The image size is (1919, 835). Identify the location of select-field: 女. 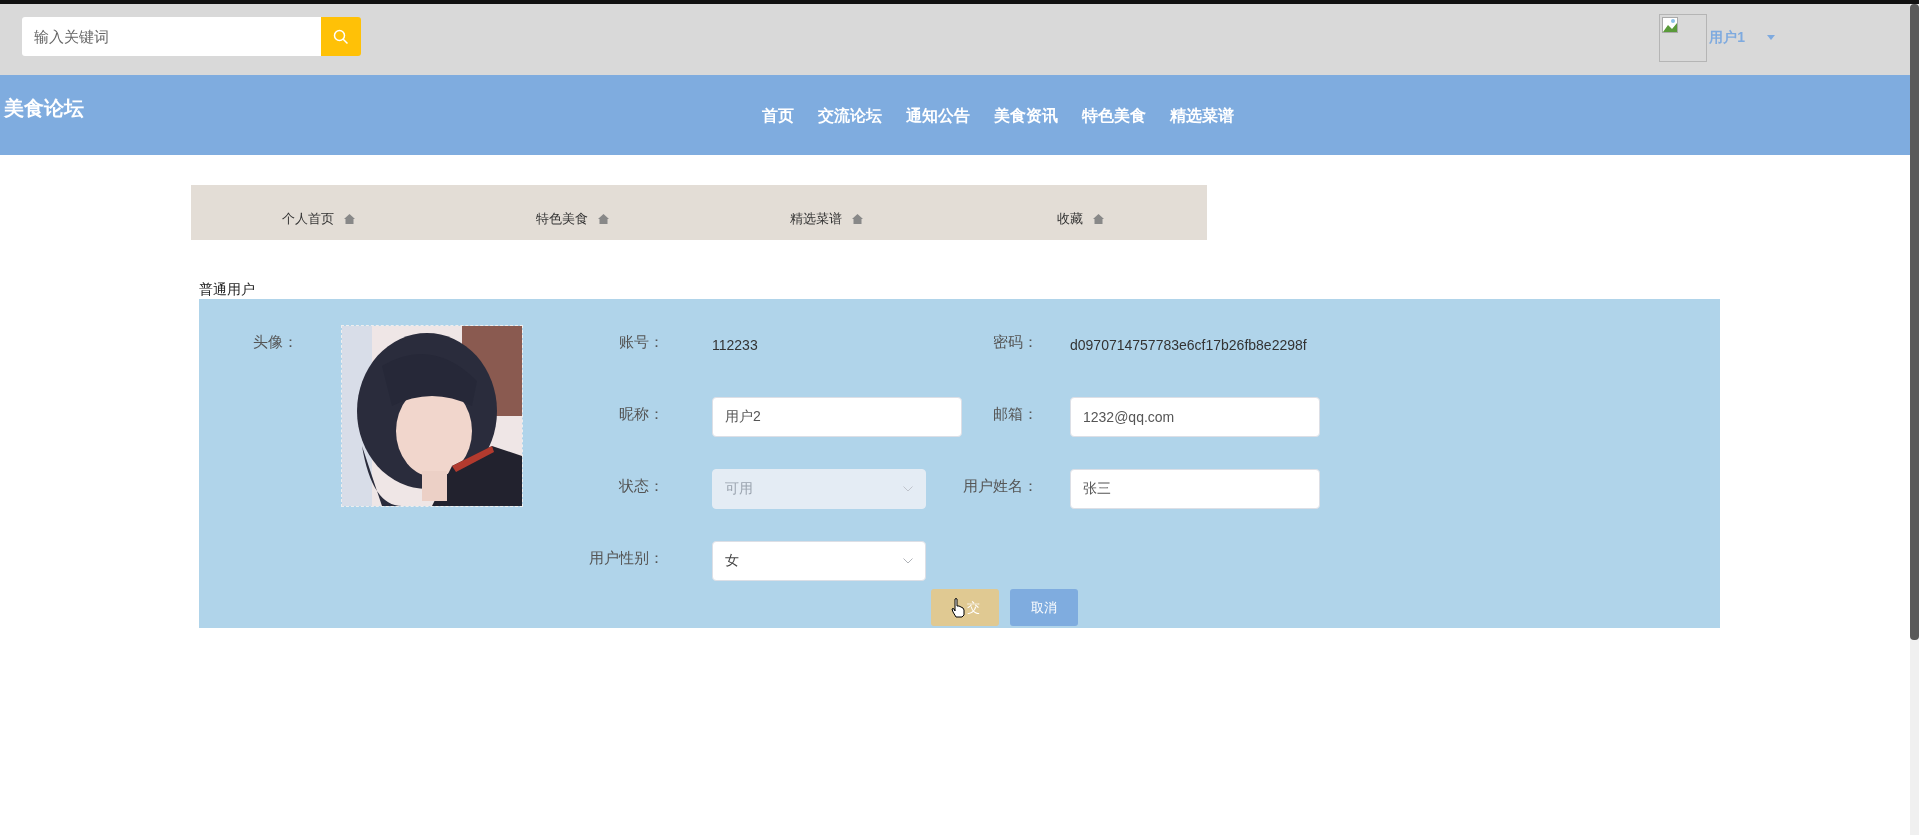
(819, 561).